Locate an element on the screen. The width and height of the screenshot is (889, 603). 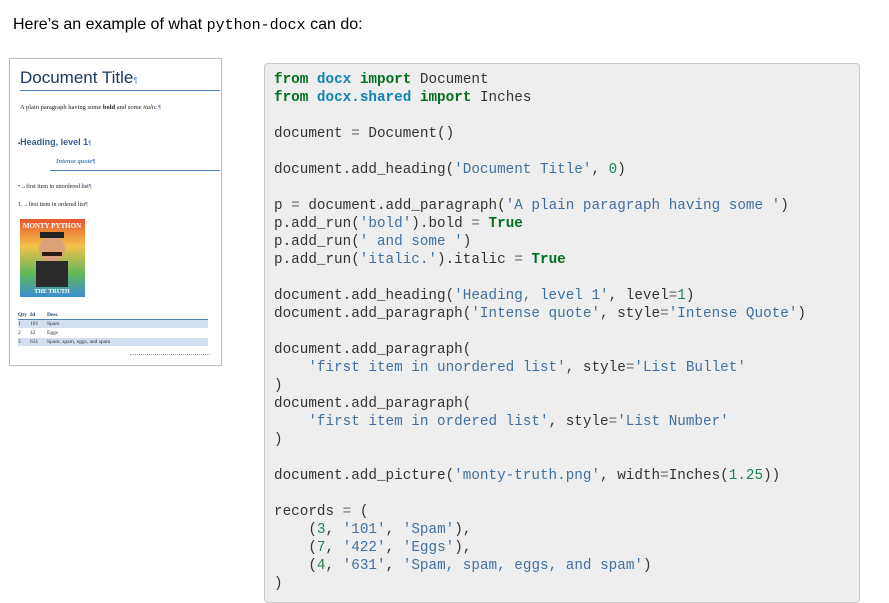
table-row: 2 42 Eggs is located at coordinates (113, 333).